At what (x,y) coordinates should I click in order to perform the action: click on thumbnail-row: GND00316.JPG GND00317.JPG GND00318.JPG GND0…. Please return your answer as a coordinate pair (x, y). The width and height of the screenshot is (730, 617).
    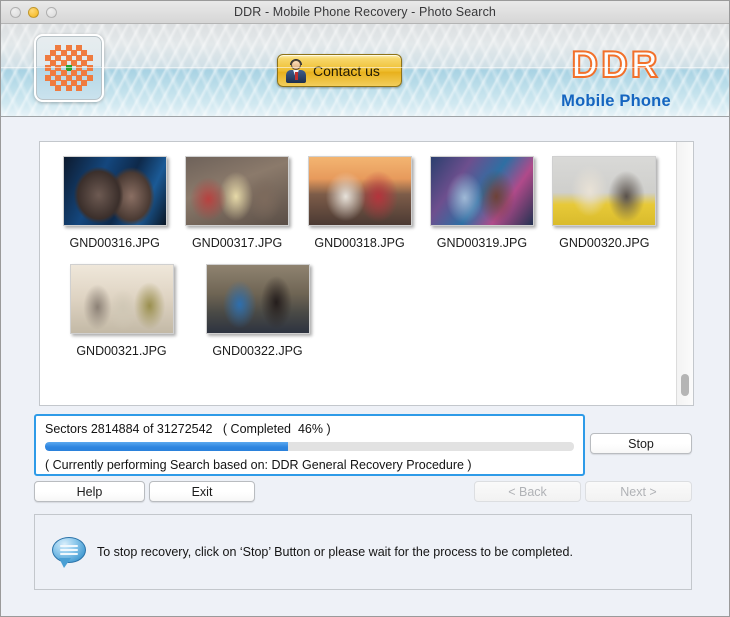
    Looking at the image, I should click on (357, 203).